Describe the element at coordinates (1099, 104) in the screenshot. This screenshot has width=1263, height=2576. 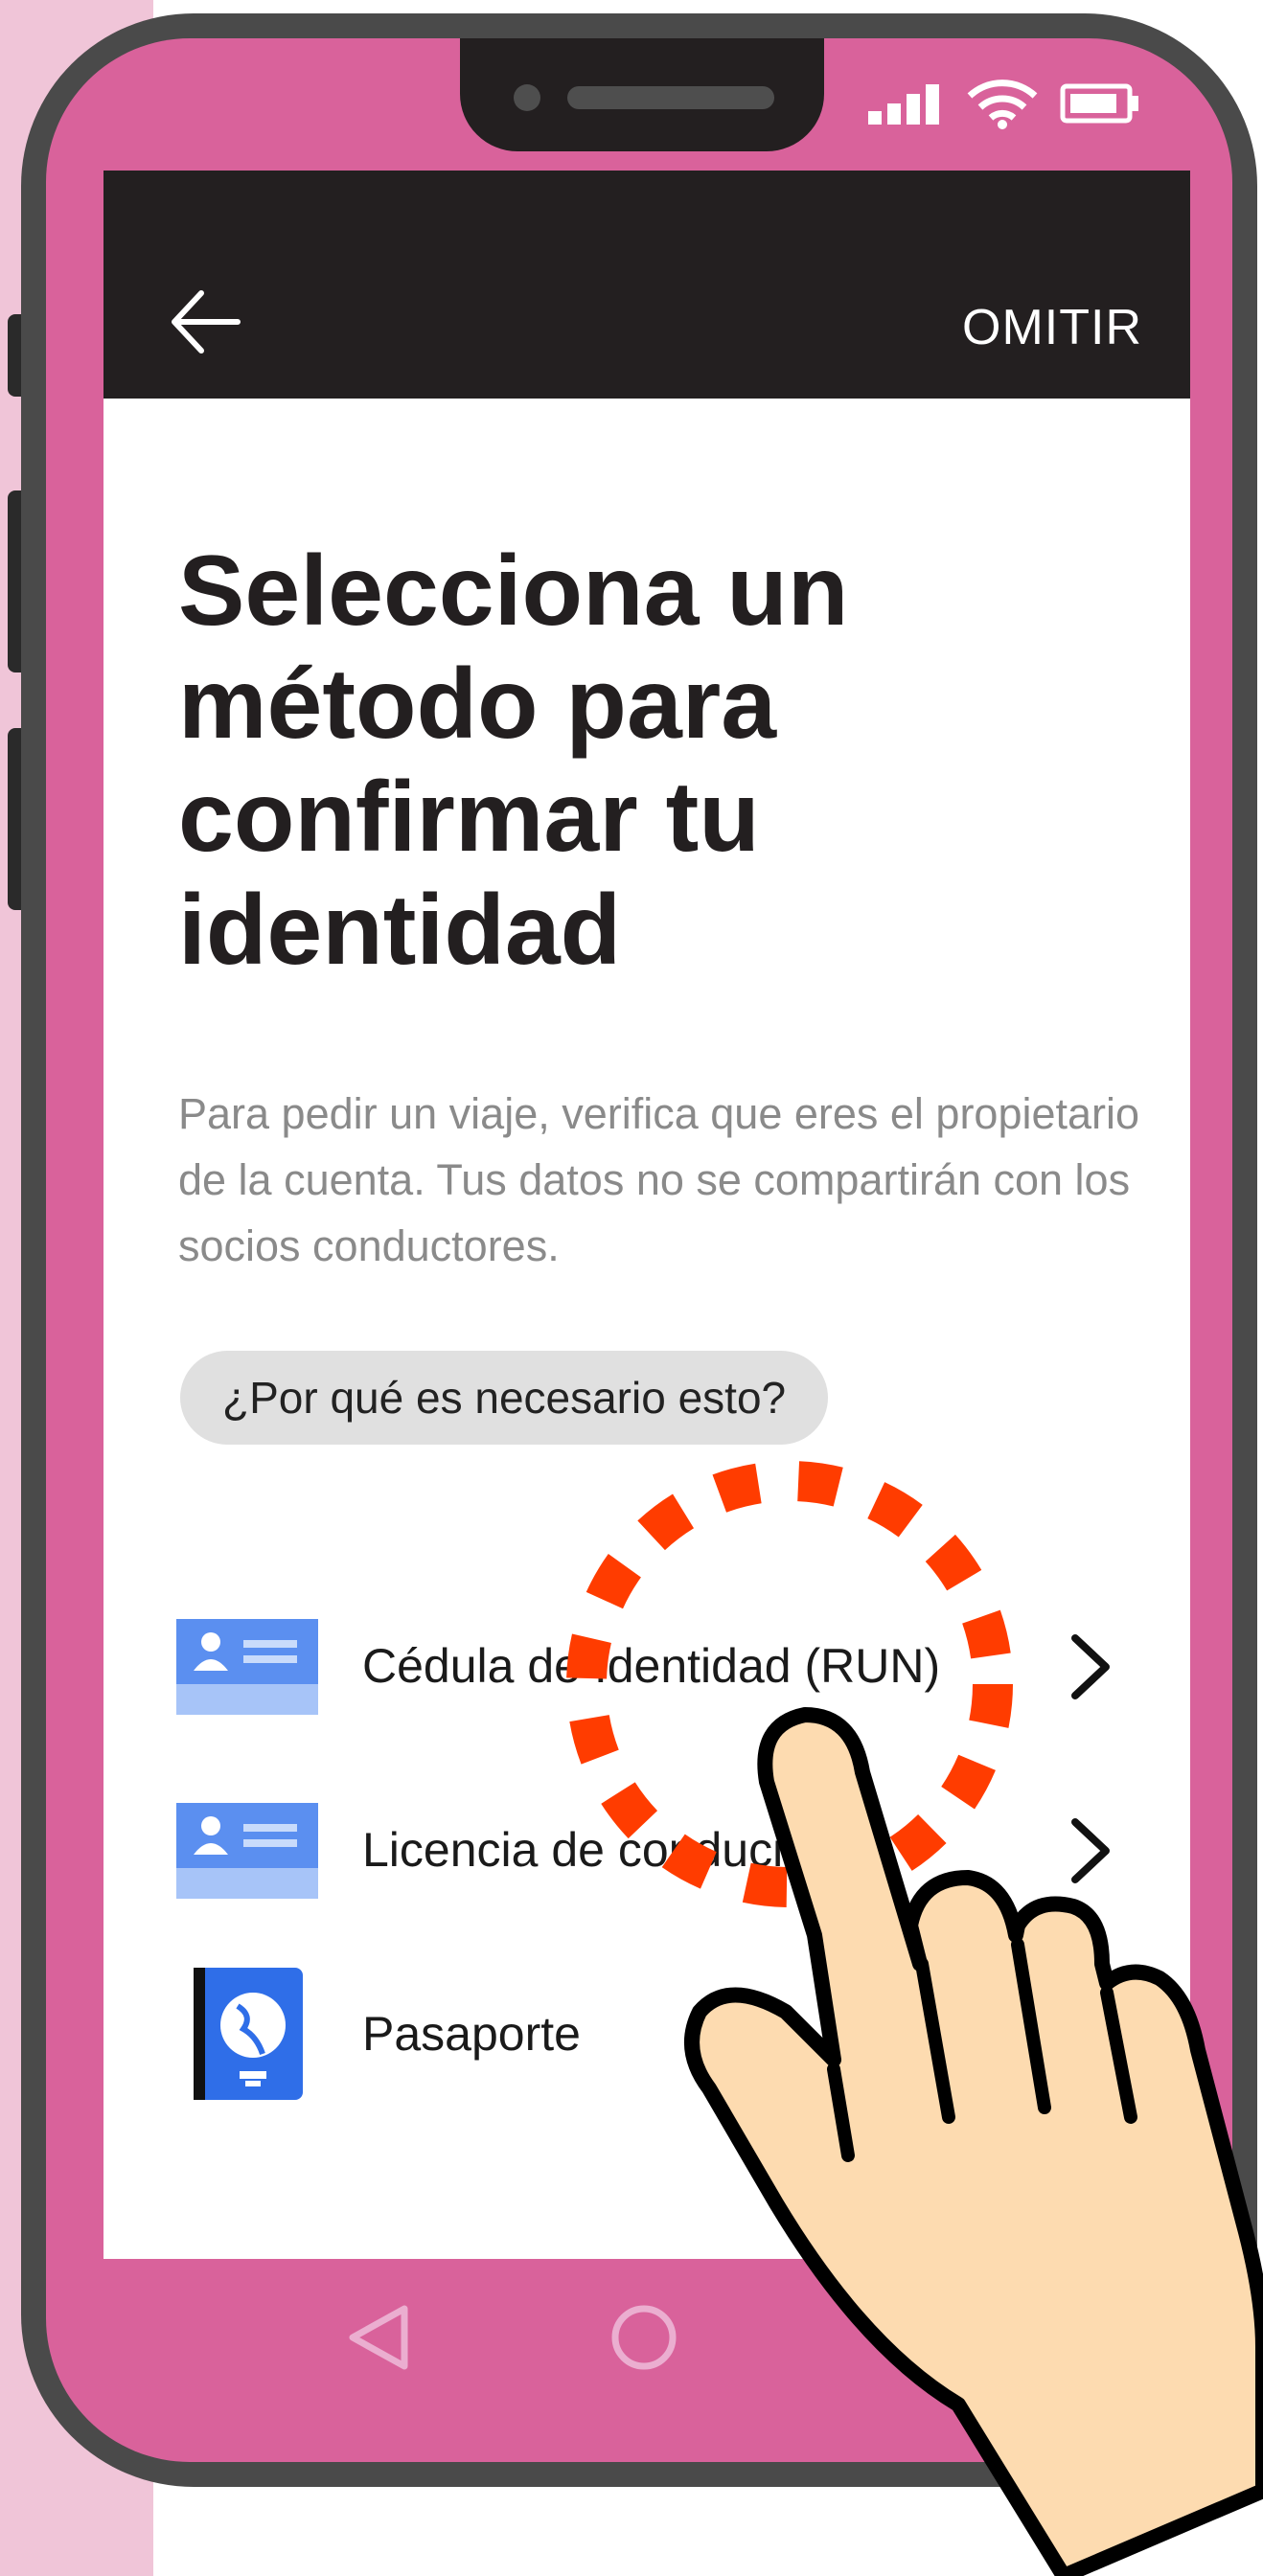
I see `battery-icon` at that location.